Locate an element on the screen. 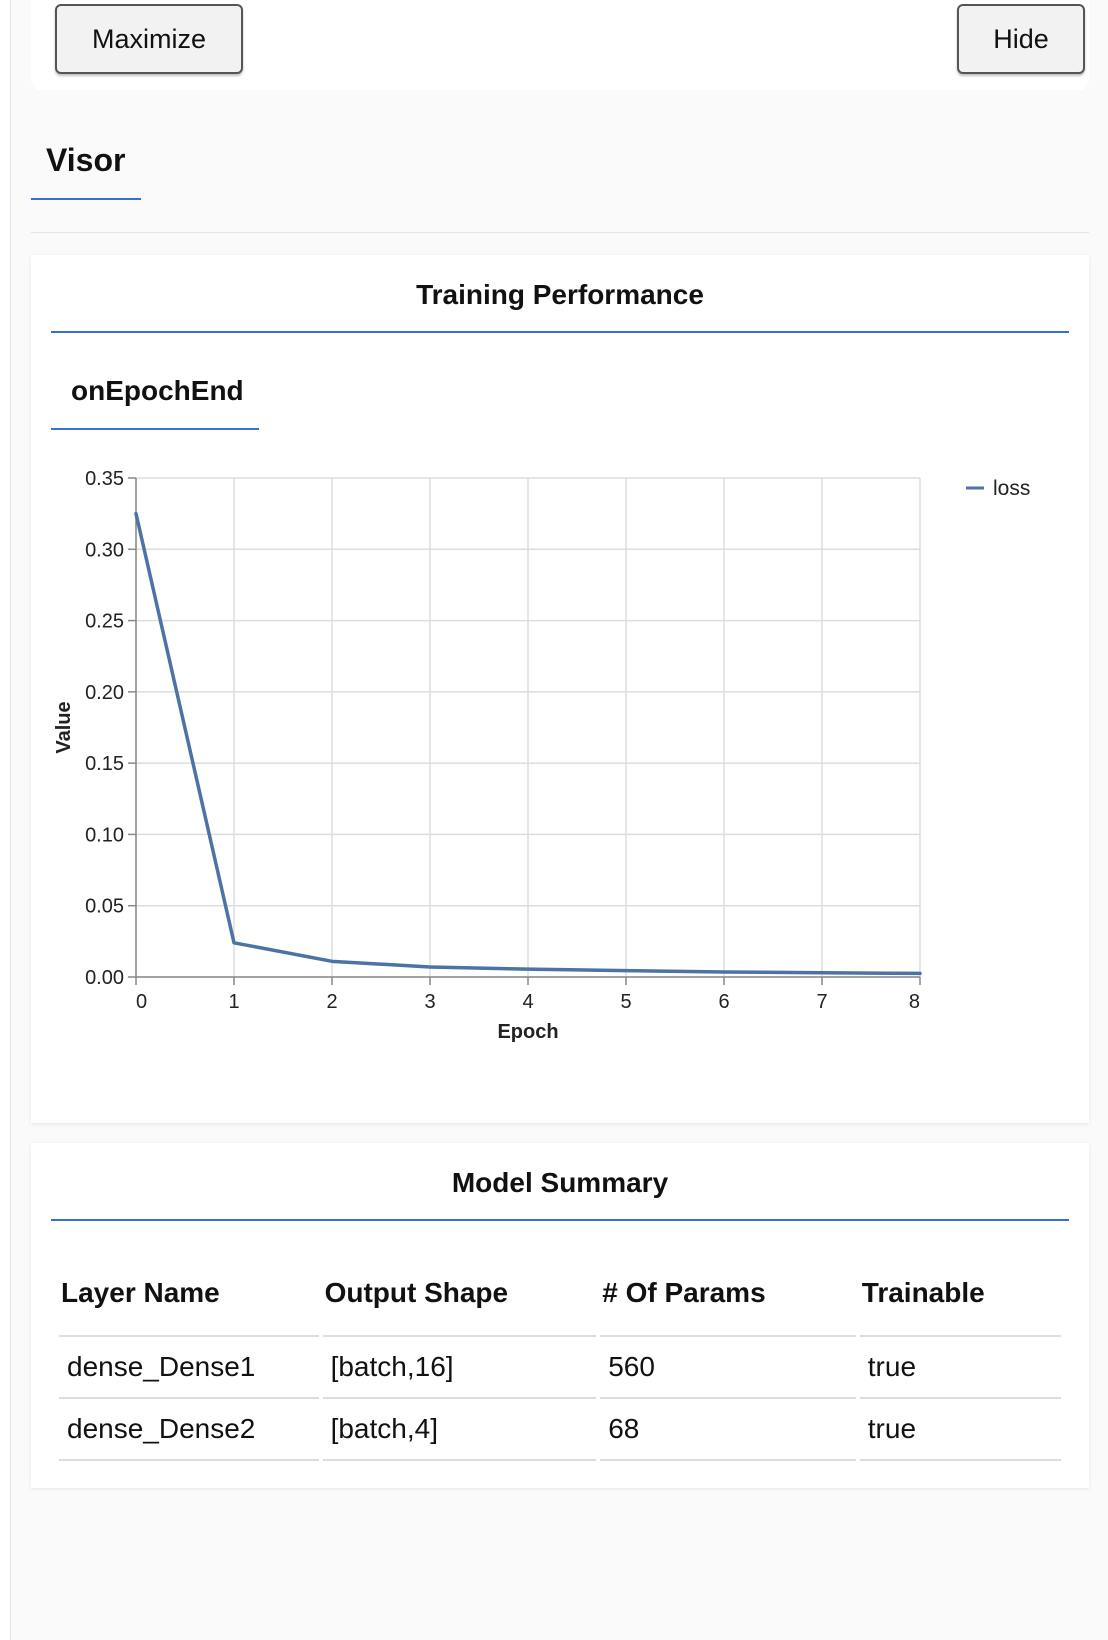 This screenshot has height=1640, width=1108. tab-visor-label: Visor is located at coordinates (86, 160).